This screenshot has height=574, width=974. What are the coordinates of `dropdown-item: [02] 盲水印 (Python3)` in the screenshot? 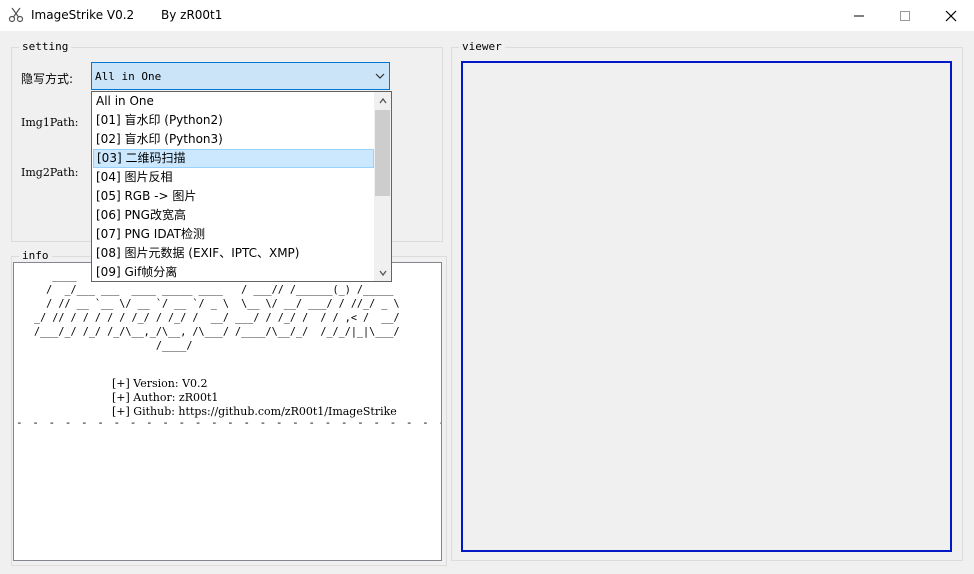 It's located at (233, 139).